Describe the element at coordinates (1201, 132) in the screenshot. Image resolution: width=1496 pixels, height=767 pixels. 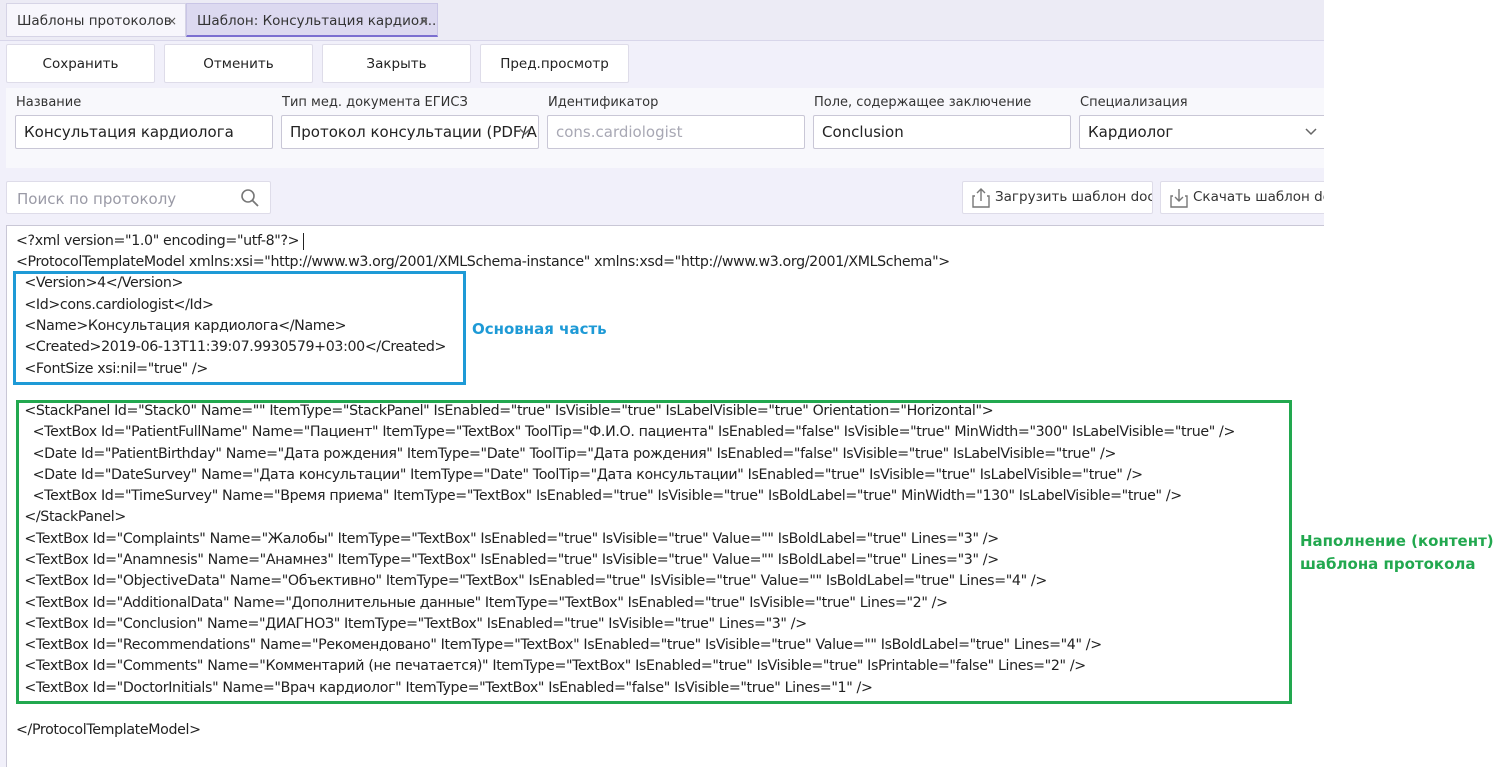
I see `specialization-select: Кардиолог` at that location.